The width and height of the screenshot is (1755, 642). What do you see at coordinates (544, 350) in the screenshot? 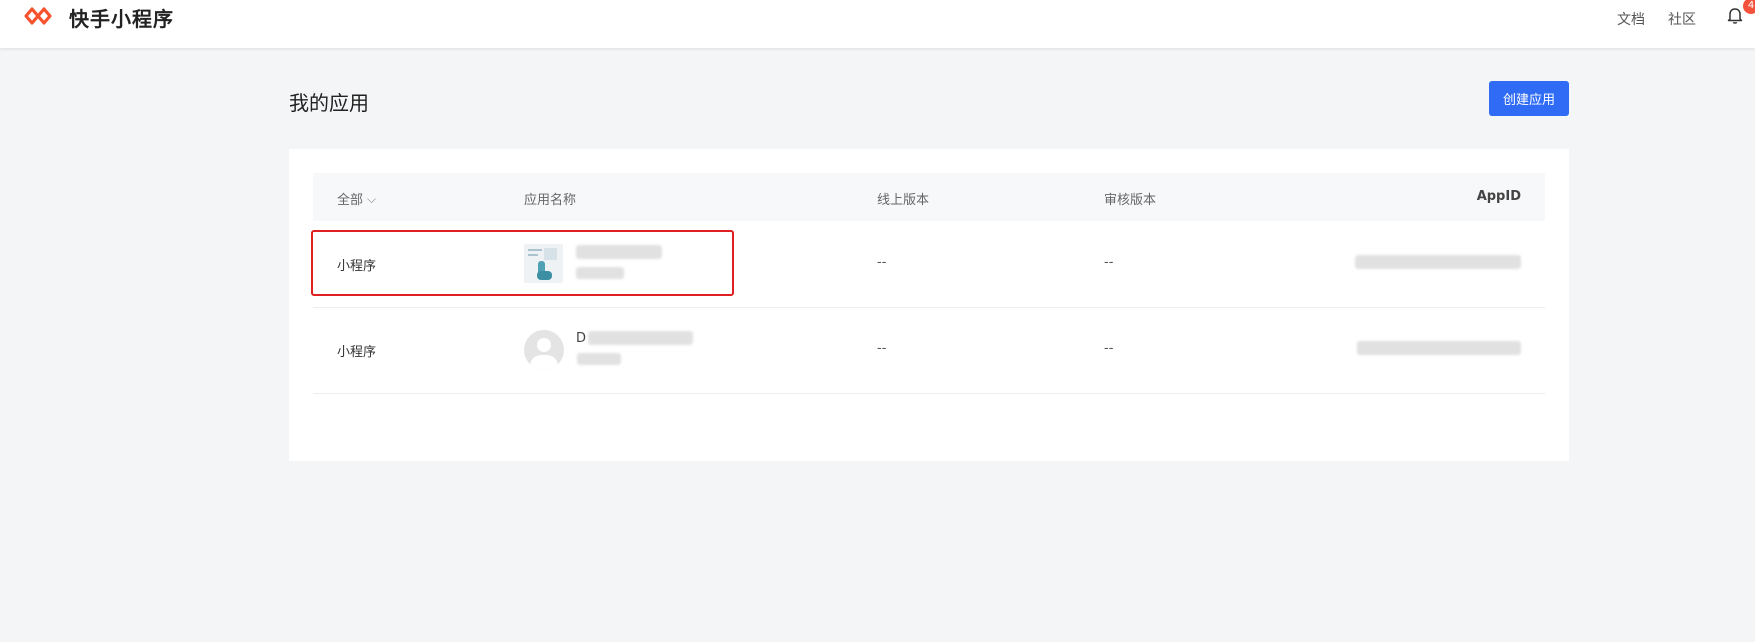
I see `default-avatar-icon` at bounding box center [544, 350].